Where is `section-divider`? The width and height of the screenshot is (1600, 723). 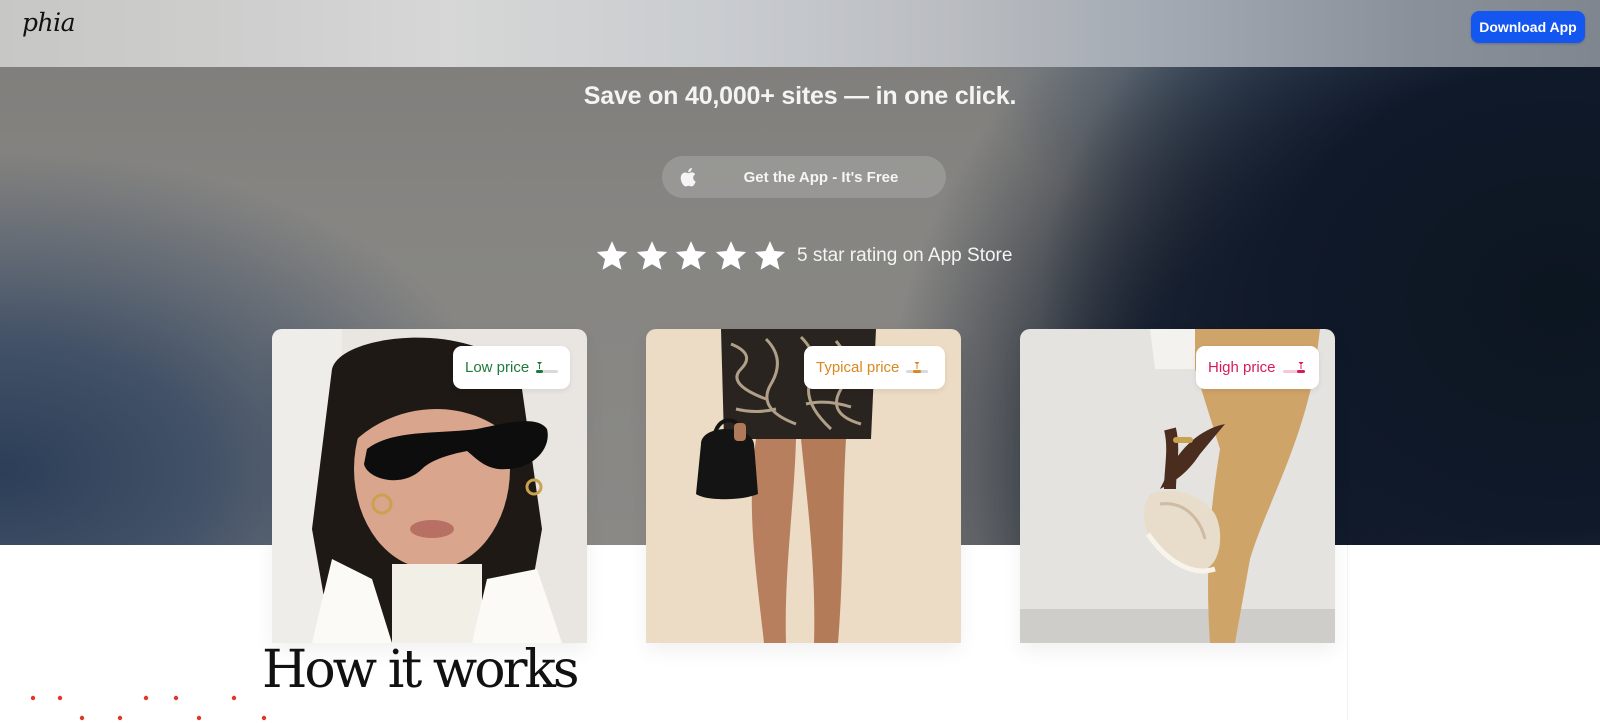
section-divider is located at coordinates (1347, 632).